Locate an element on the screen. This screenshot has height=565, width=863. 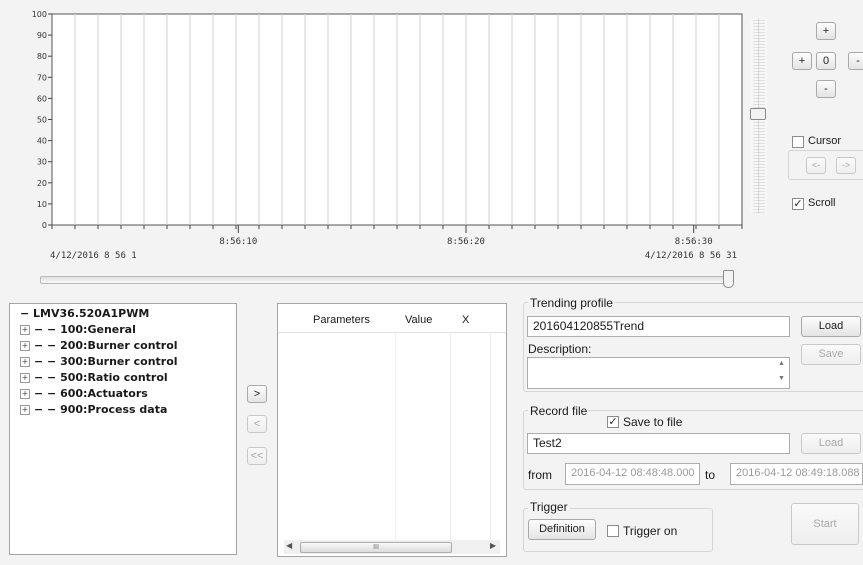
y-tick-label: 0 is located at coordinates (44, 225).